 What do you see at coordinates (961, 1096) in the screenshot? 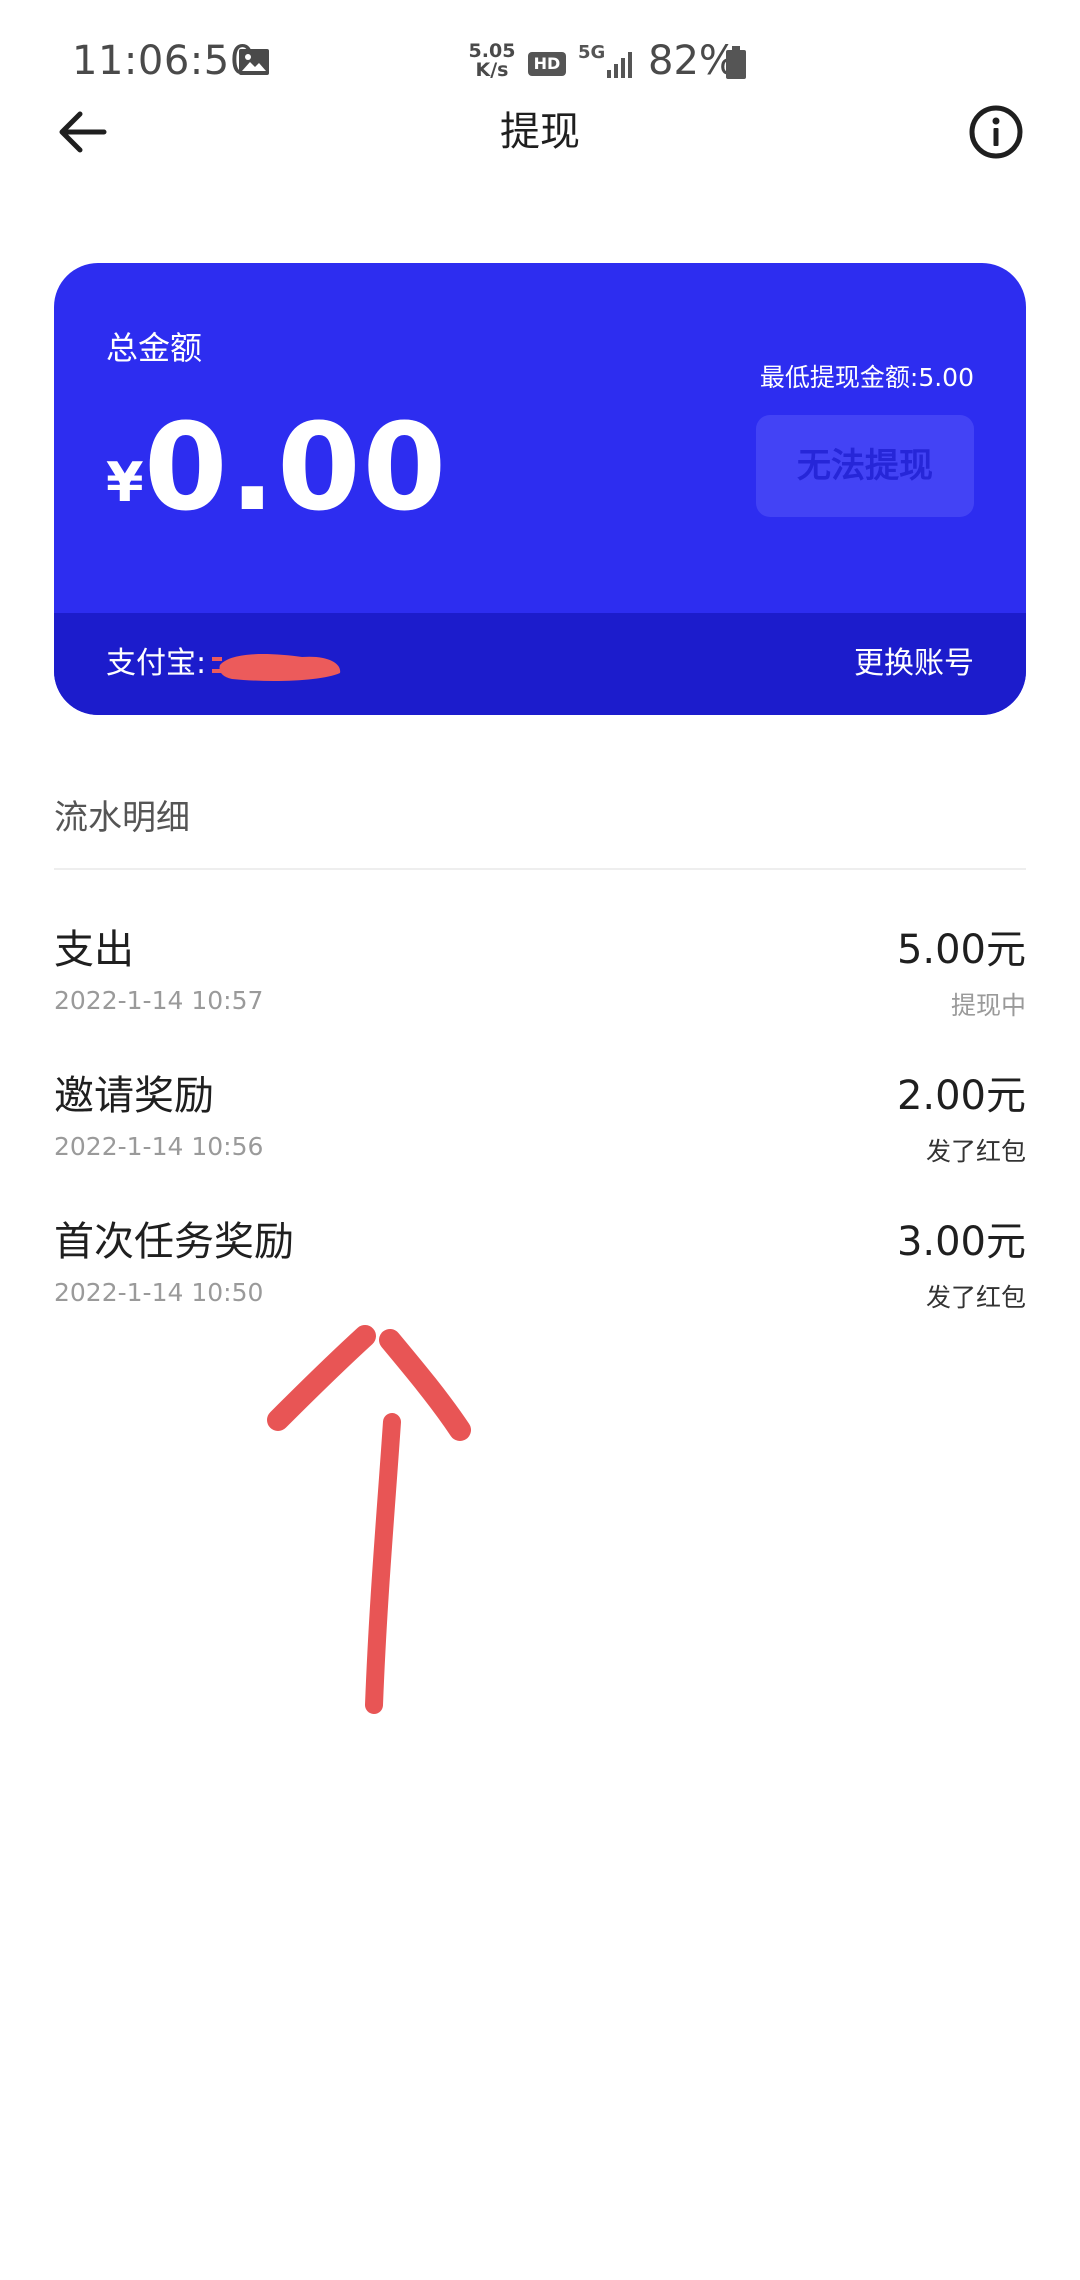
I see `transaction-amount: 2.00元` at bounding box center [961, 1096].